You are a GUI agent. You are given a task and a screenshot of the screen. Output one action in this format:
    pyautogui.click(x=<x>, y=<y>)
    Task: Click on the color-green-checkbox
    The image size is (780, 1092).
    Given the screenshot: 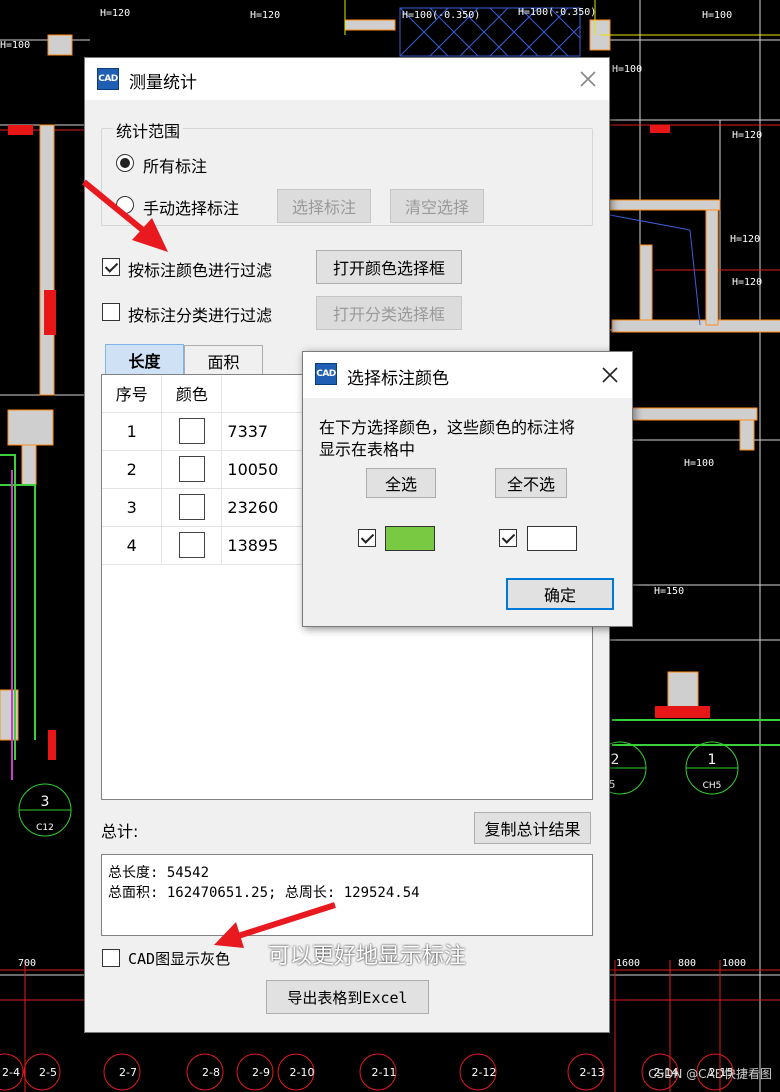 What is the action you would take?
    pyautogui.click(x=367, y=538)
    